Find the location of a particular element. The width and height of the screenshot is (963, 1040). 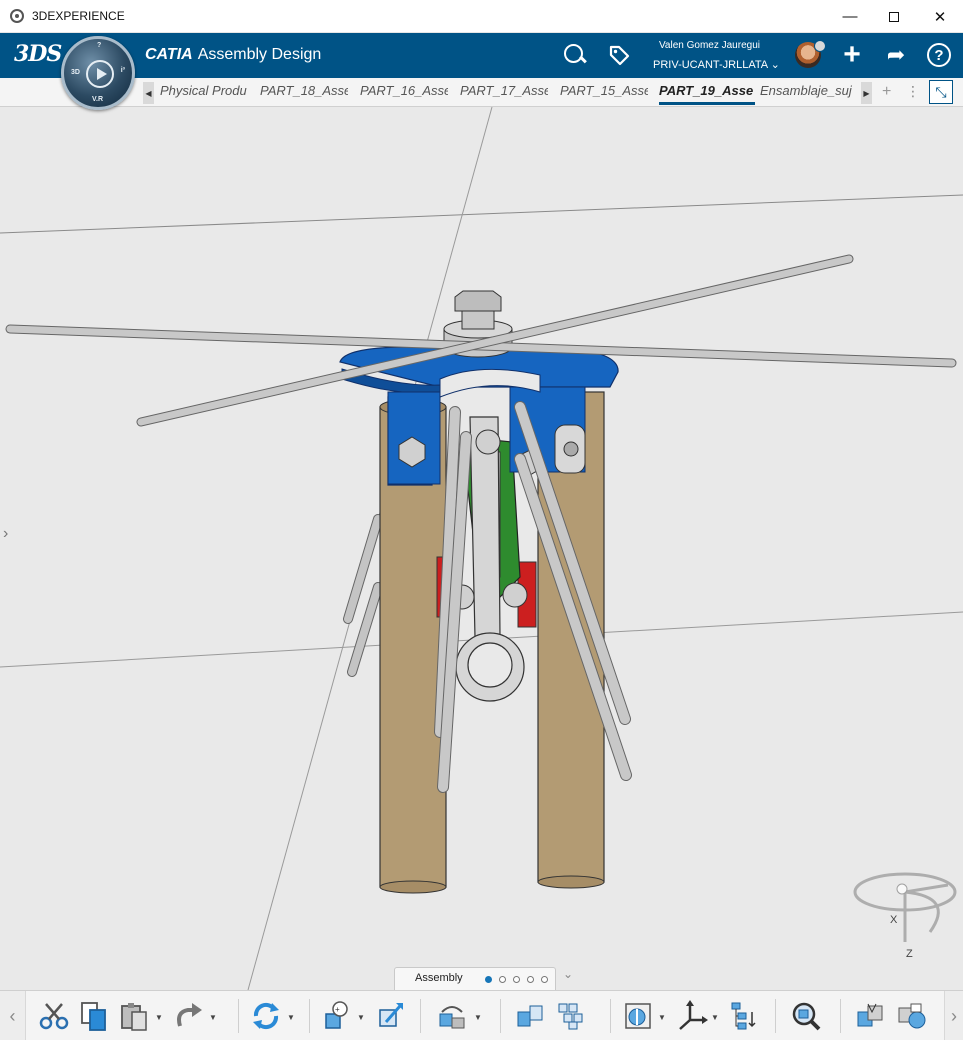

axis-x-label: X is located at coordinates (894, 920).